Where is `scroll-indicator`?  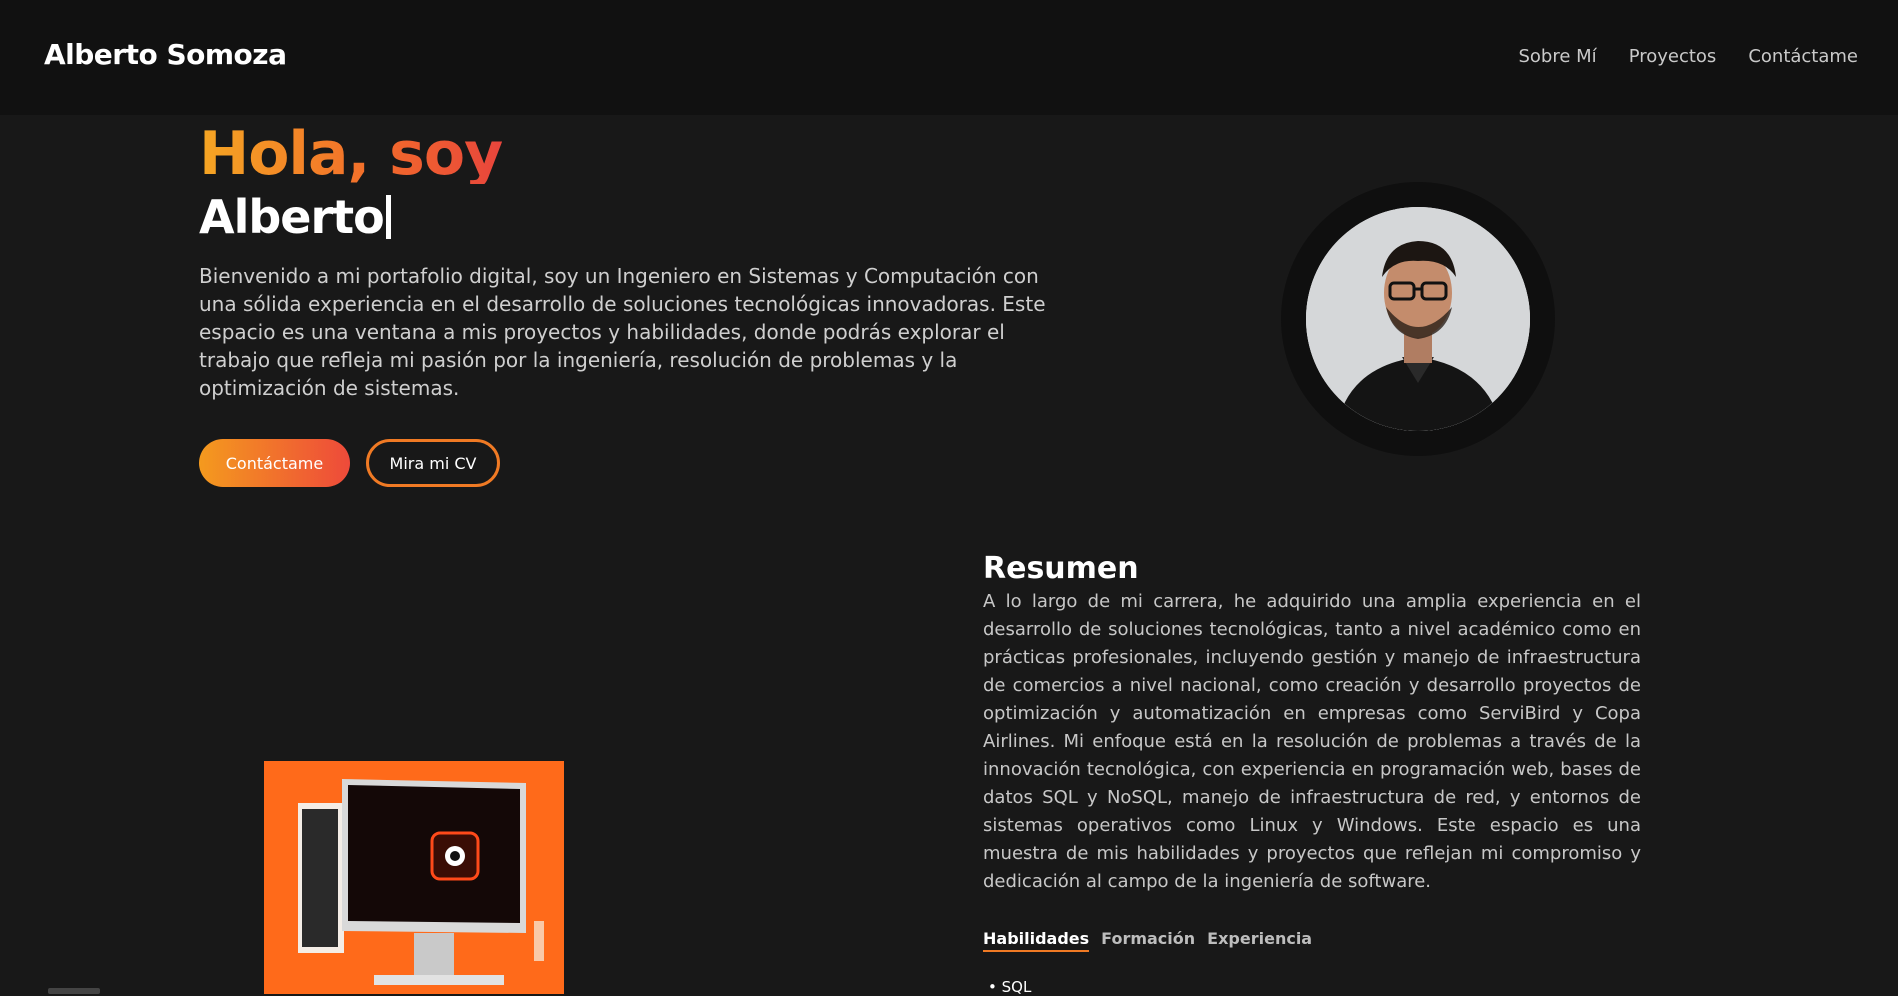 scroll-indicator is located at coordinates (74, 991).